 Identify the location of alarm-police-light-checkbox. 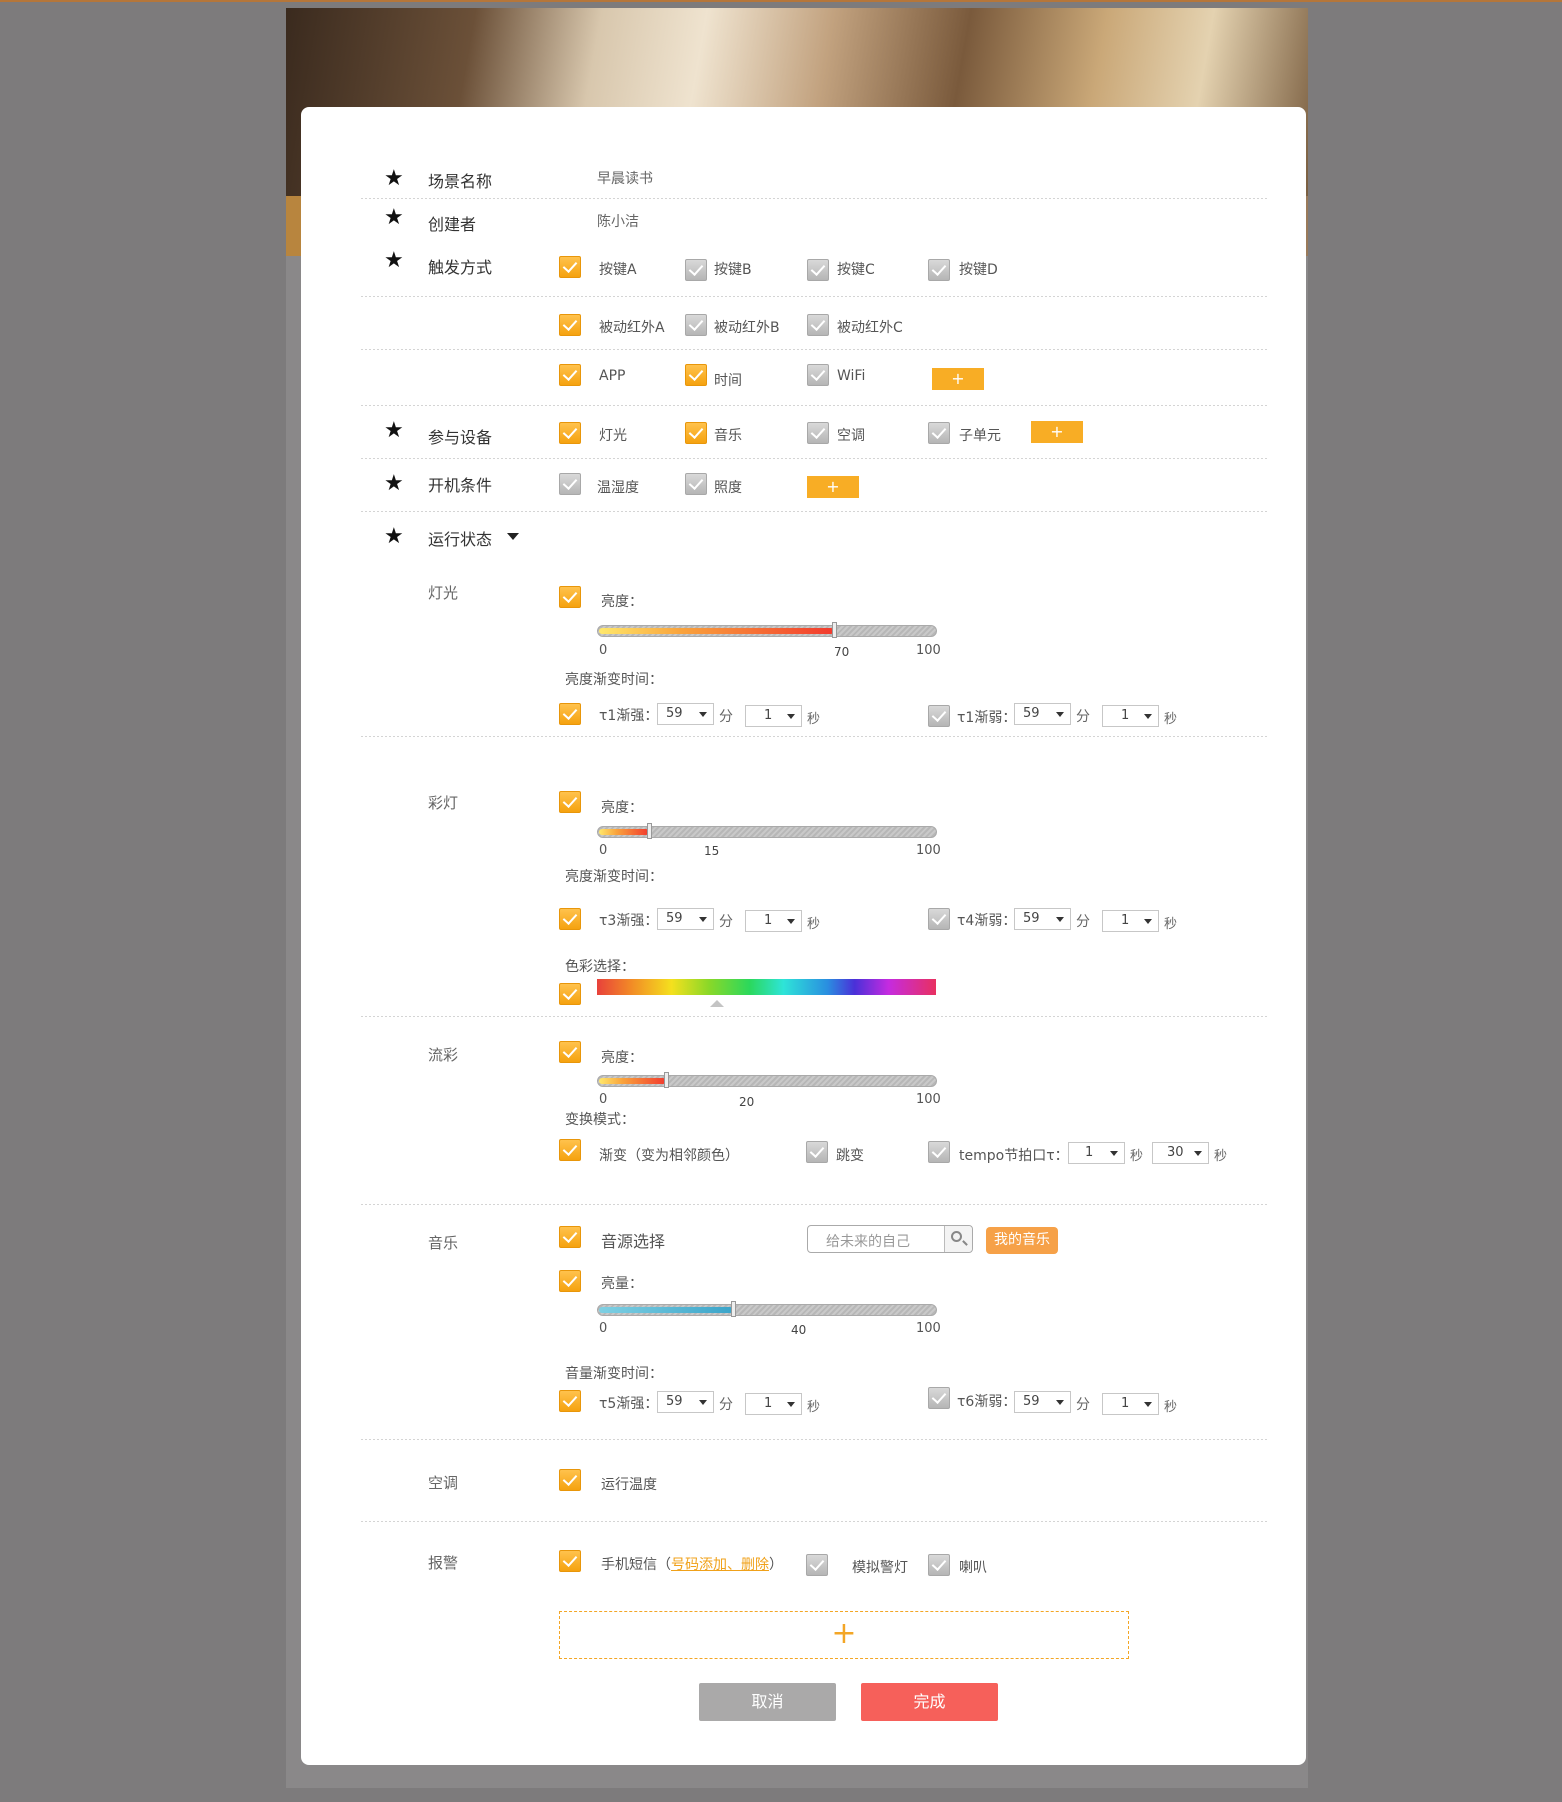
(817, 1565).